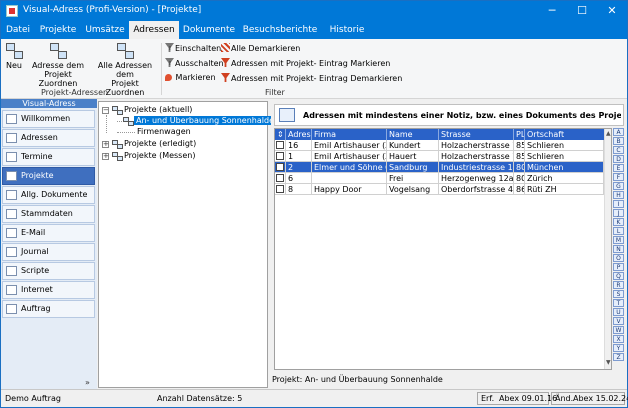 This screenshot has width=628, height=408. Describe the element at coordinates (357, 379) in the screenshot. I see `project-footer-label: Projekt: An- und Überbauung Sonnenhalde` at that location.